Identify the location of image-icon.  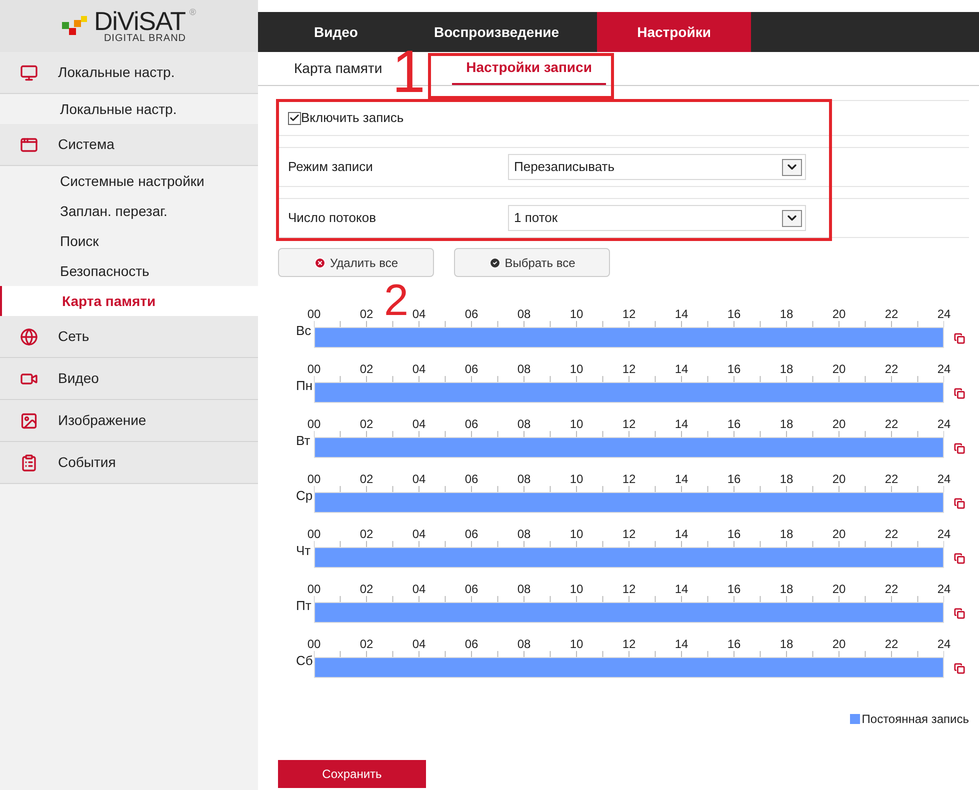
(29, 421).